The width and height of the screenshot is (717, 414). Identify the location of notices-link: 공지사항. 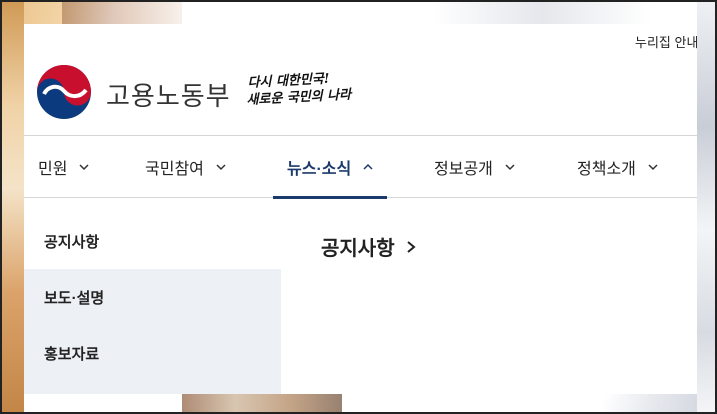
(369, 246).